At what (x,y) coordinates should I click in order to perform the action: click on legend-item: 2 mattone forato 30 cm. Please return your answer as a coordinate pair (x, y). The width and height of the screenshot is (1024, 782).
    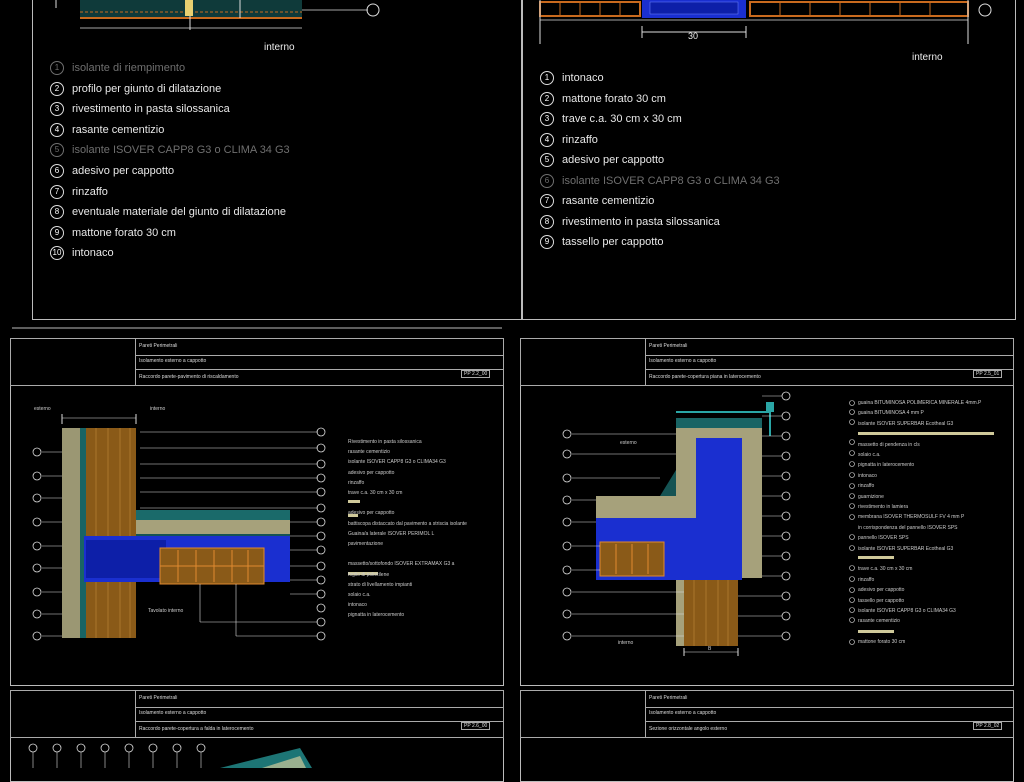
    Looking at the image, I should click on (603, 98).